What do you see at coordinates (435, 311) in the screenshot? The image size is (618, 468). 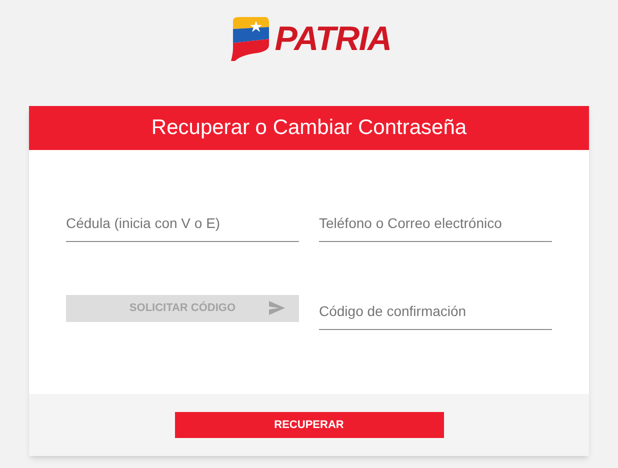 I see `input-field: Código de confirmación` at bounding box center [435, 311].